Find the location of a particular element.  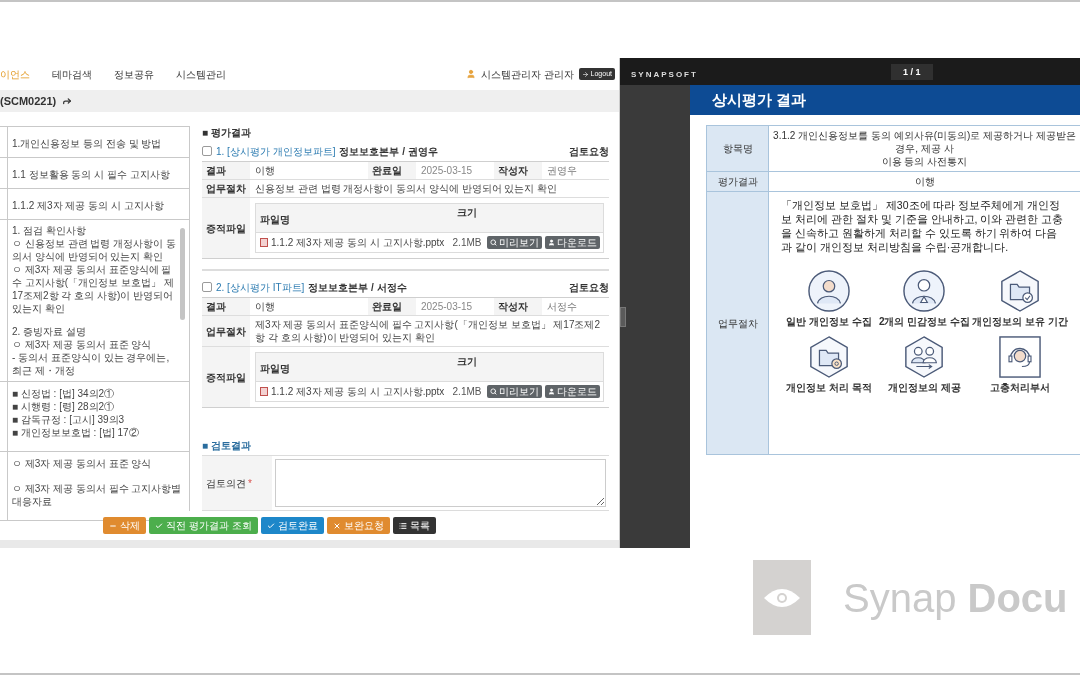

doc-item-title: 이용 등의 사전통지 is located at coordinates (924, 161).